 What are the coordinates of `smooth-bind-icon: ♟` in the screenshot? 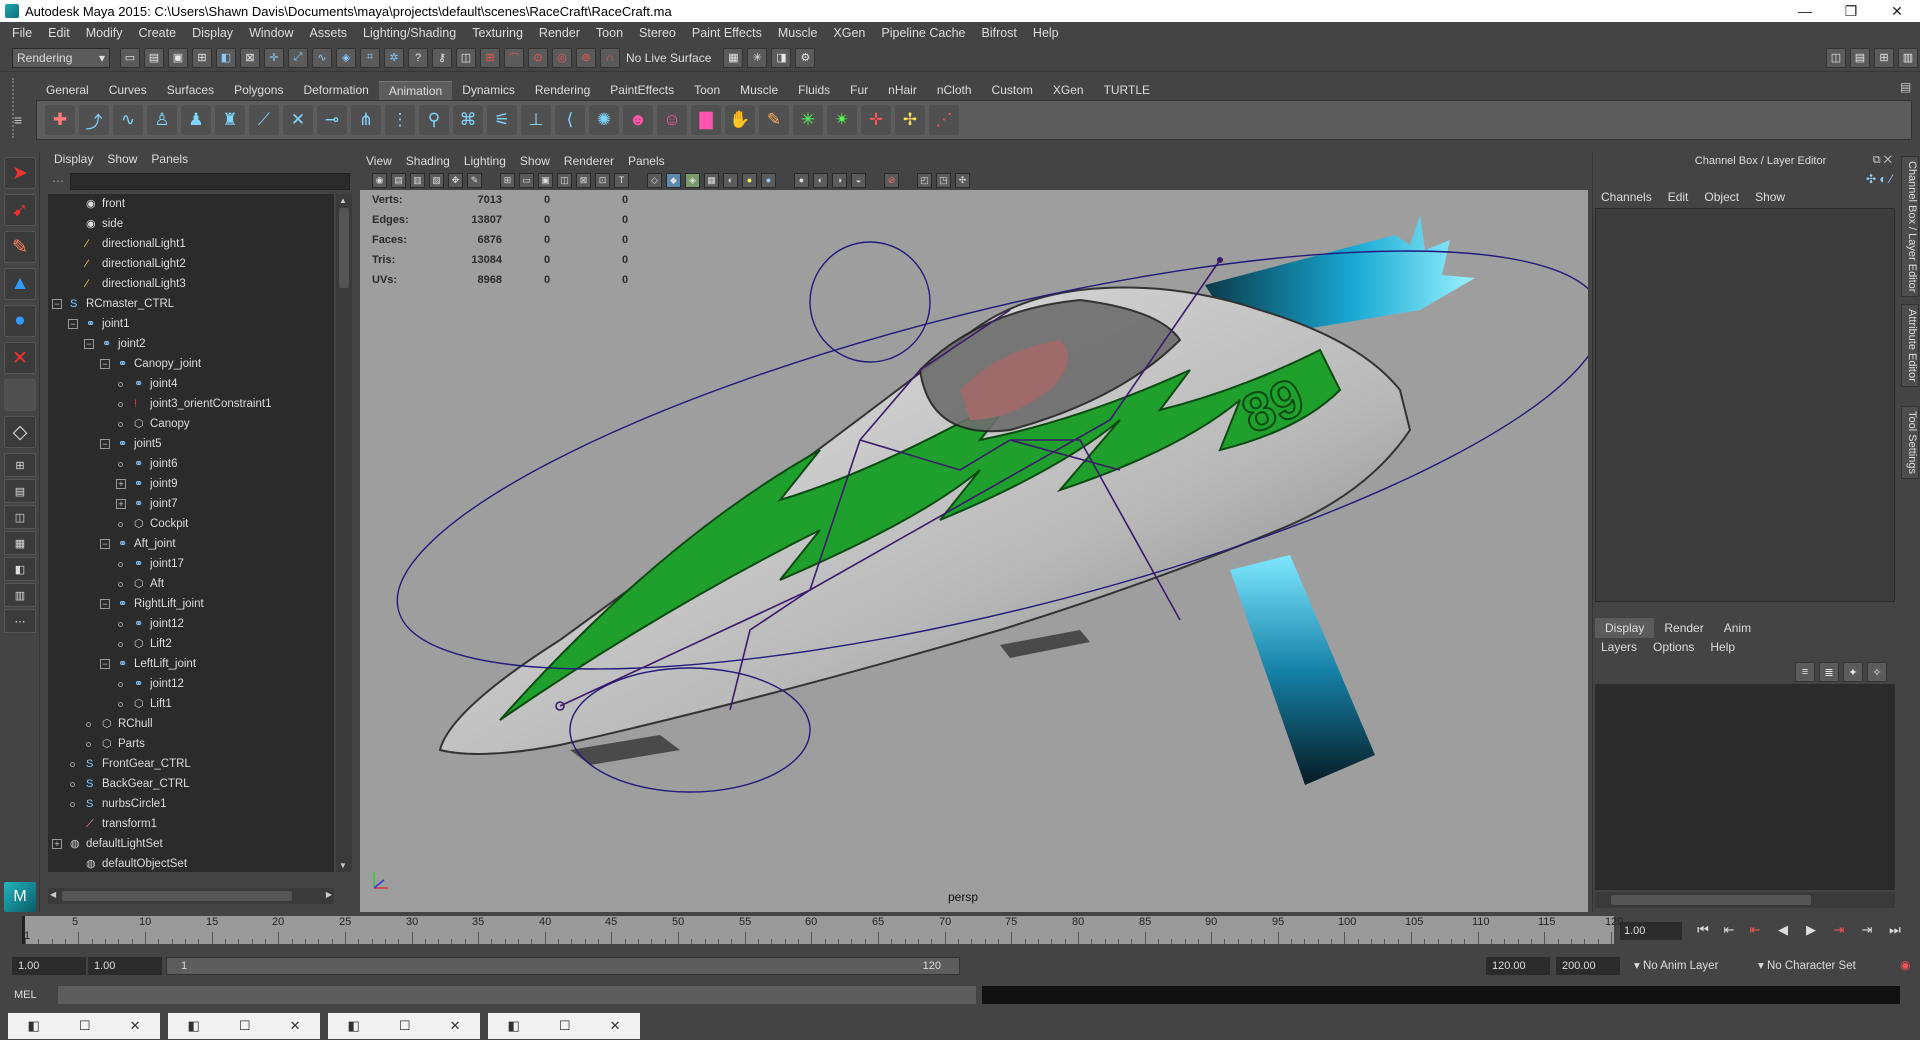 It's located at (196, 120).